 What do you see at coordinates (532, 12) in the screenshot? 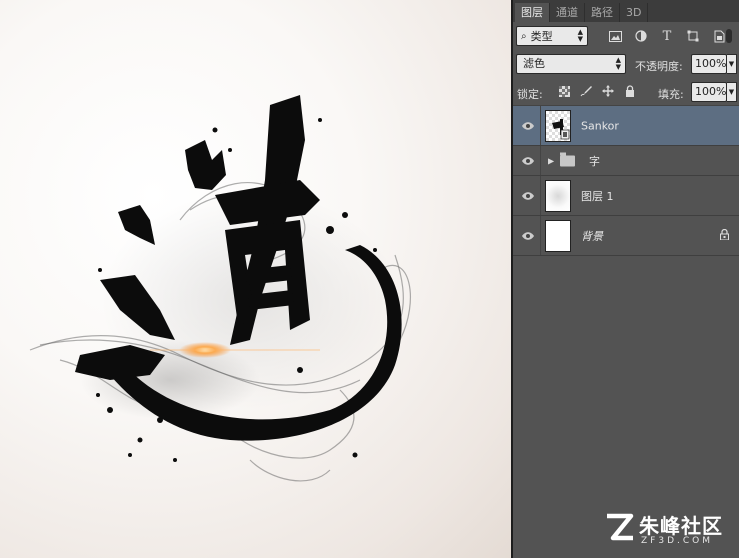
I see `tab-layers: 图层` at bounding box center [532, 12].